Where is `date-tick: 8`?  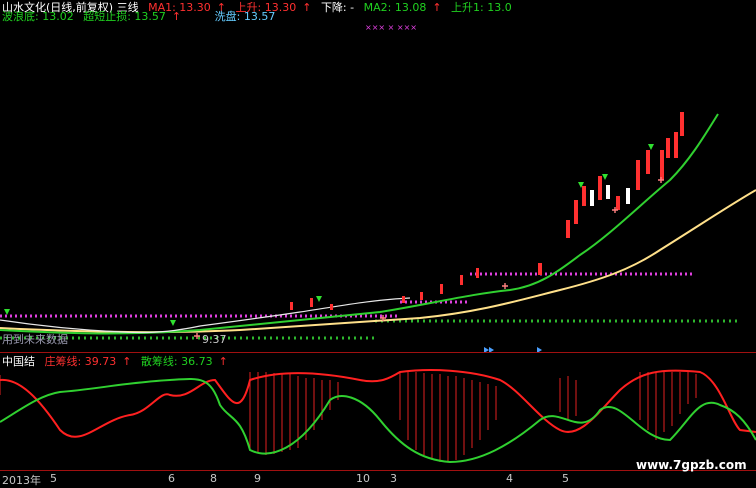 date-tick: 8 is located at coordinates (213, 478).